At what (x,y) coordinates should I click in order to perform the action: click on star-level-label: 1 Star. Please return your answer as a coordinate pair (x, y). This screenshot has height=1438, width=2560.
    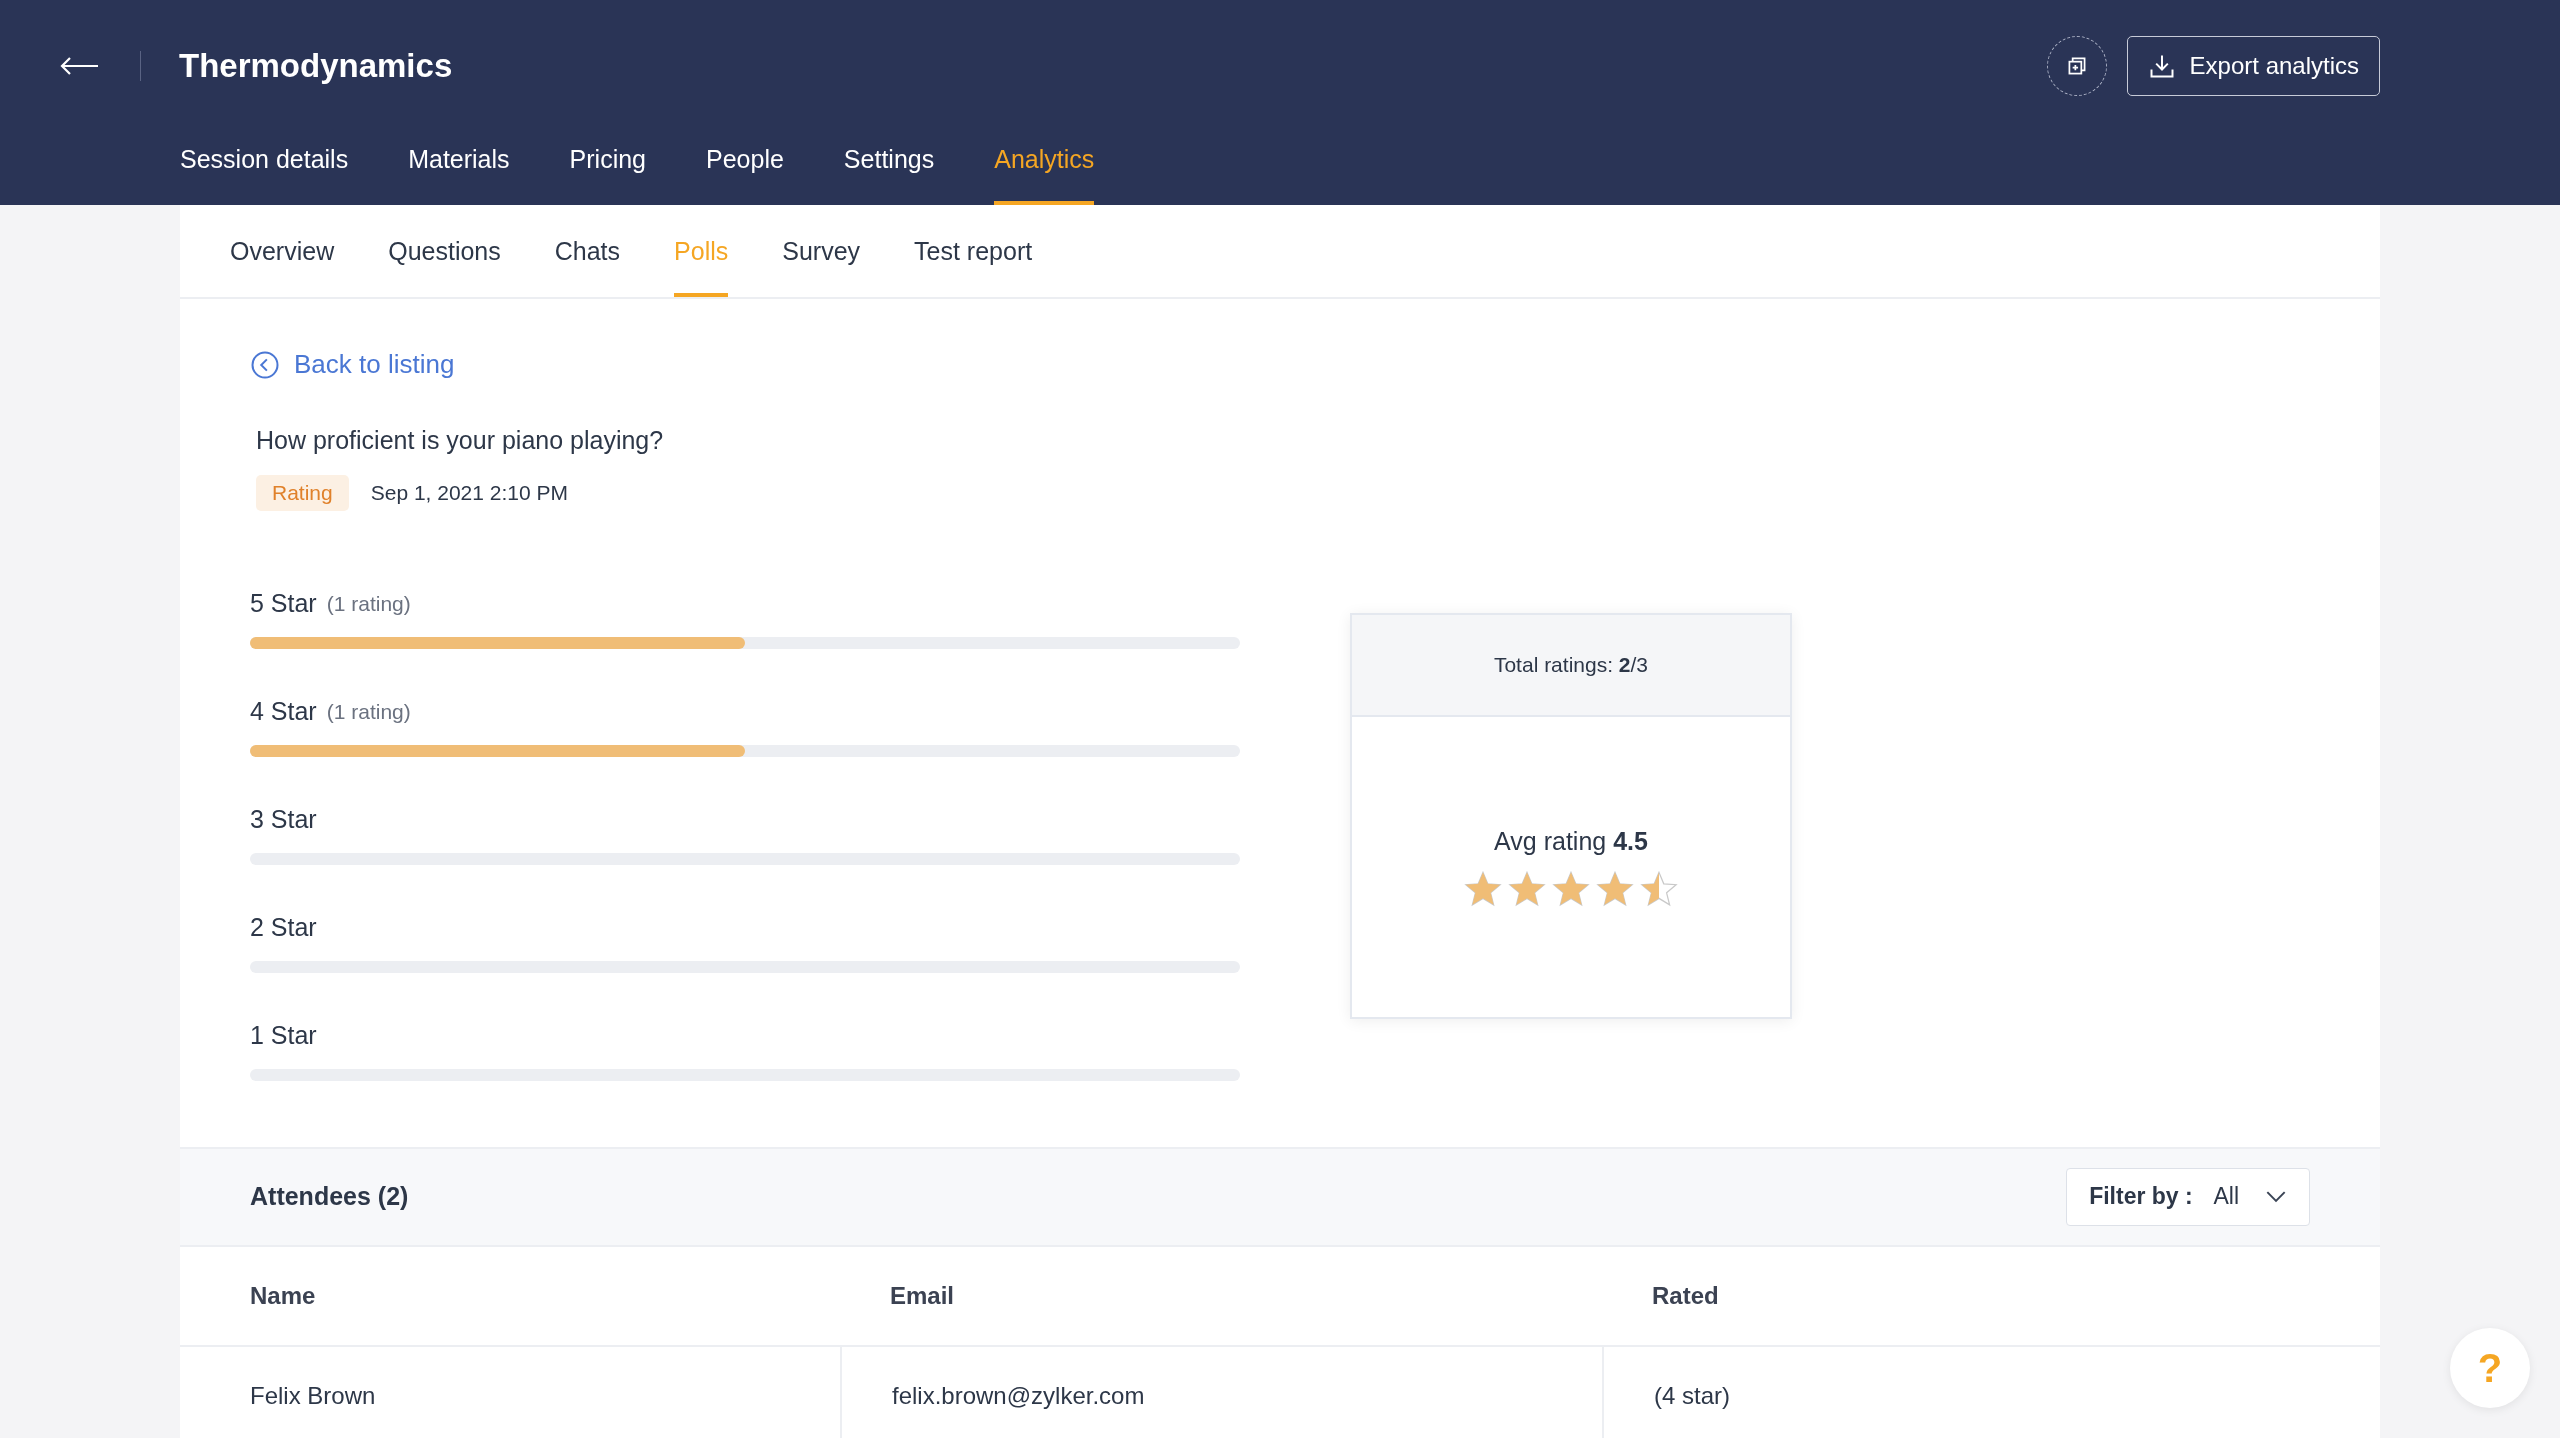
    Looking at the image, I should click on (283, 1035).